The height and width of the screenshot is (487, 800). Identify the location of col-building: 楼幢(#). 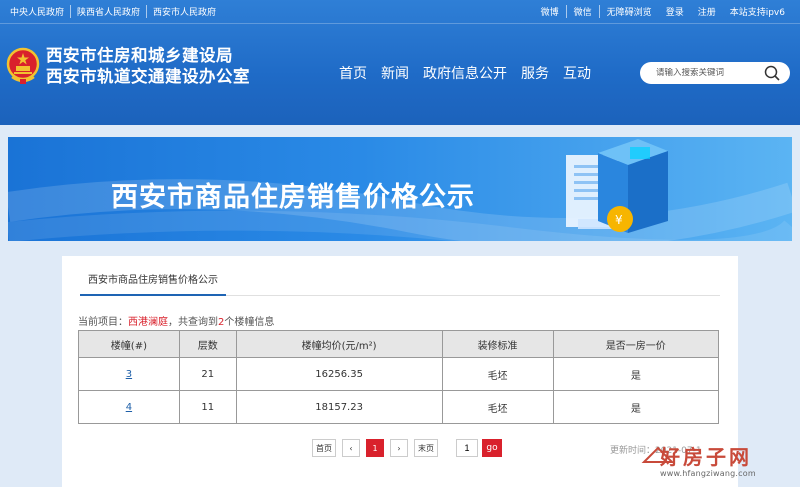
(129, 344).